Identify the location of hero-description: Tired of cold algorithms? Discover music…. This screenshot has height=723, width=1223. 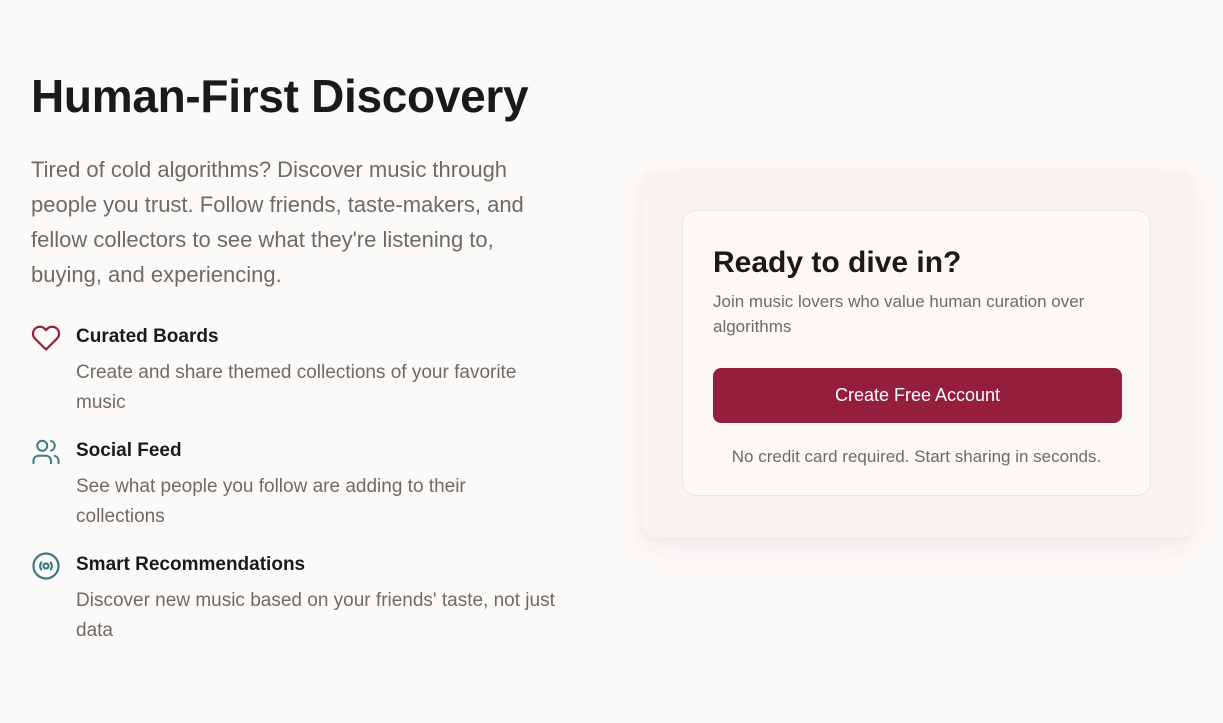
(277, 222).